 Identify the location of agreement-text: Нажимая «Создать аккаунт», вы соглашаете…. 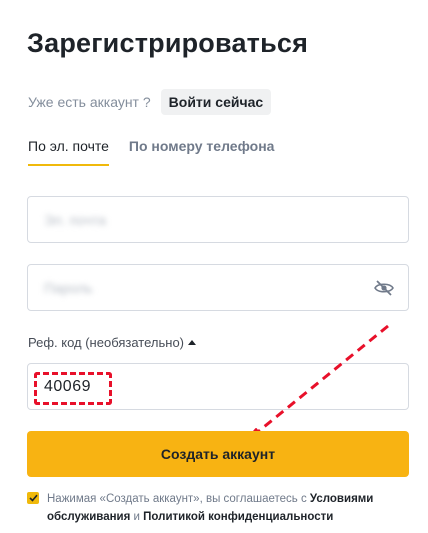
(227, 508).